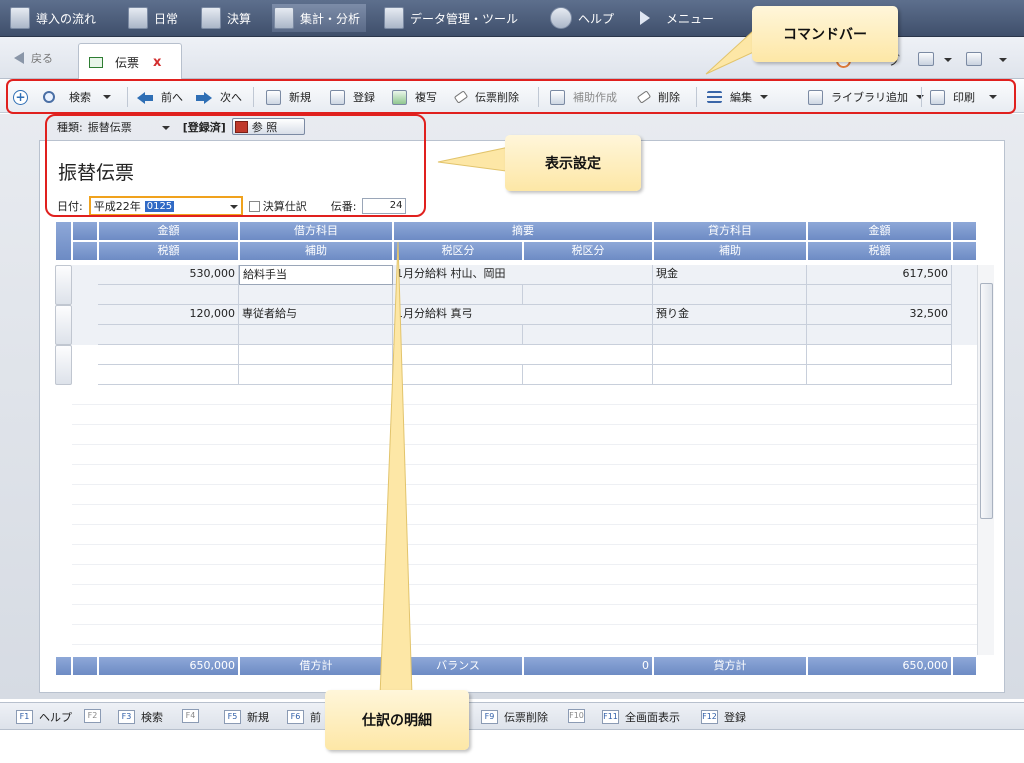 The image size is (1024, 763). What do you see at coordinates (964, 231) in the screenshot?
I see `grid-options-icon` at bounding box center [964, 231].